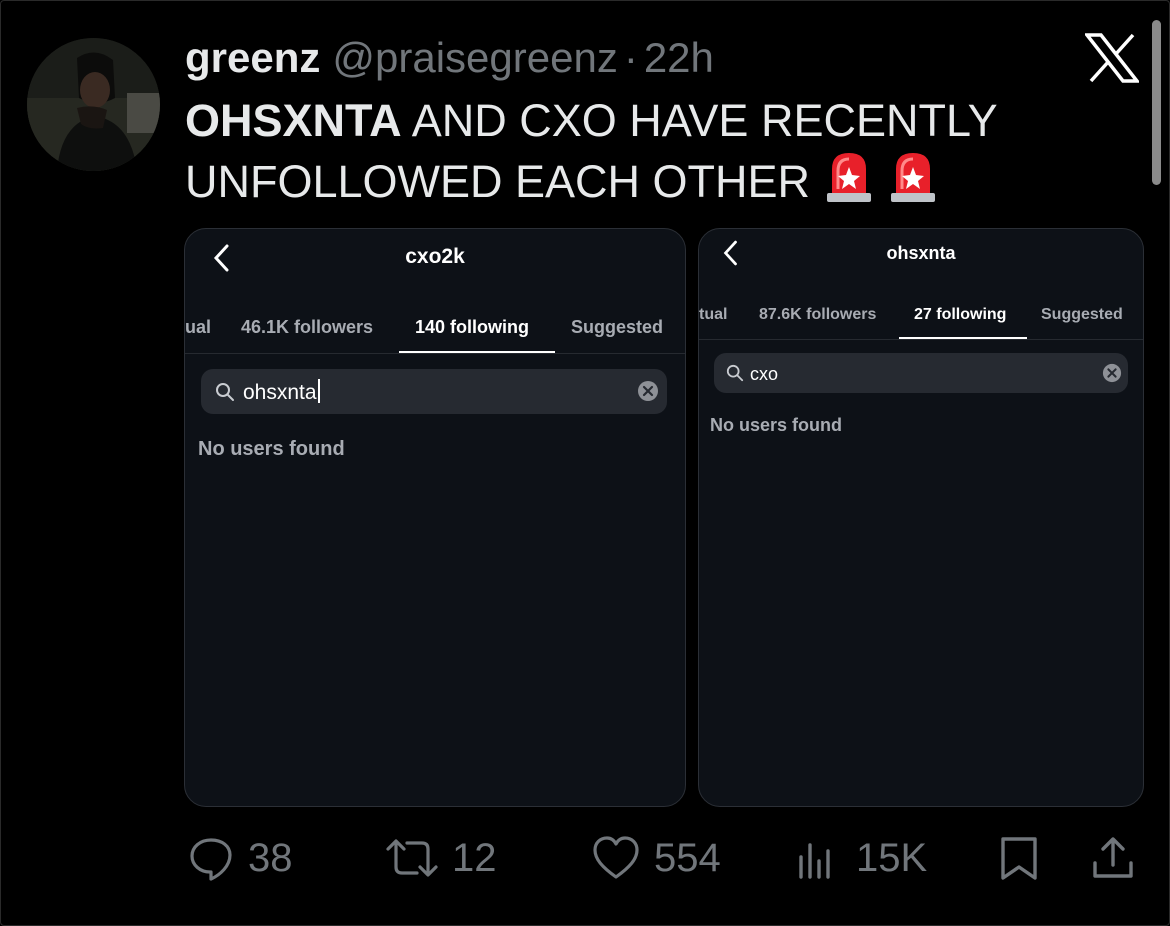  Describe the element at coordinates (818, 314) in the screenshot. I see `tab-followers: 87.6K followers` at that location.